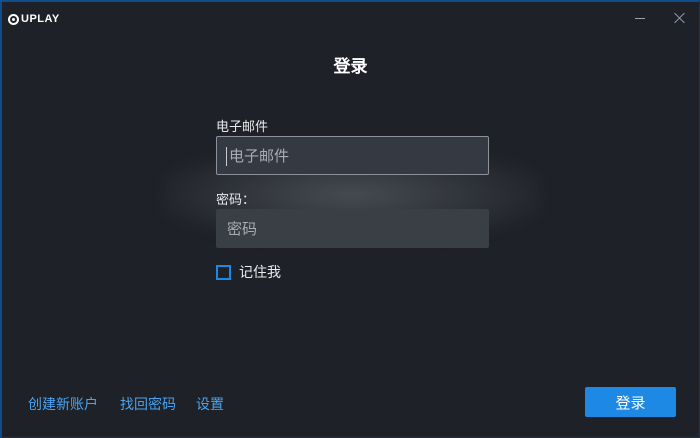 Image resolution: width=700 pixels, height=438 pixels. Describe the element at coordinates (352, 155) in the screenshot. I see `email-field: 电子邮件` at that location.